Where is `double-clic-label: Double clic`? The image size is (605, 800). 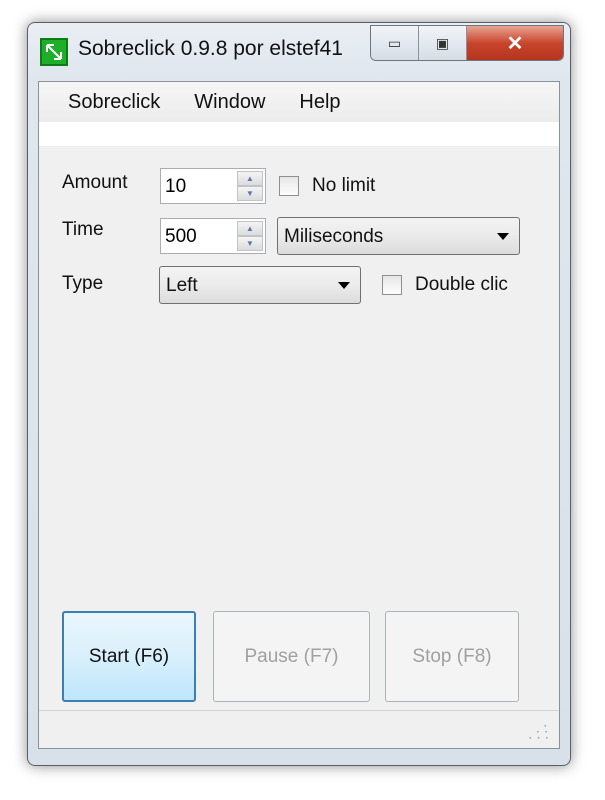 double-clic-label: Double clic is located at coordinates (461, 284).